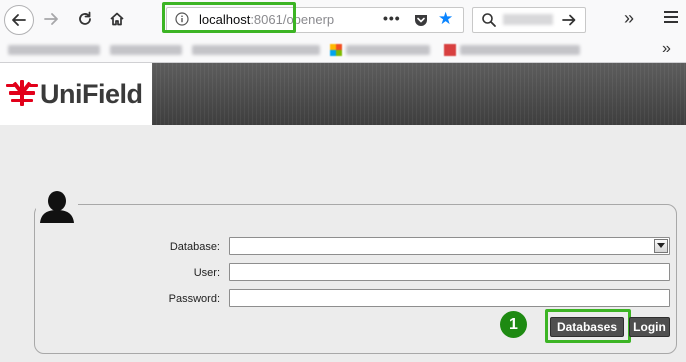 This screenshot has width=686, height=362. I want to click on page-actions-icon: •••, so click(392, 18).